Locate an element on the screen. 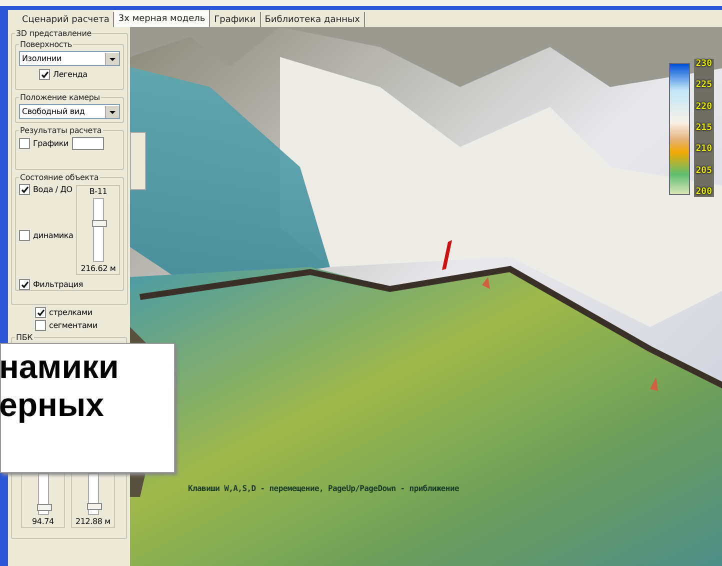 The image size is (722, 566). slider-reading: 216.62 м is located at coordinates (98, 268).